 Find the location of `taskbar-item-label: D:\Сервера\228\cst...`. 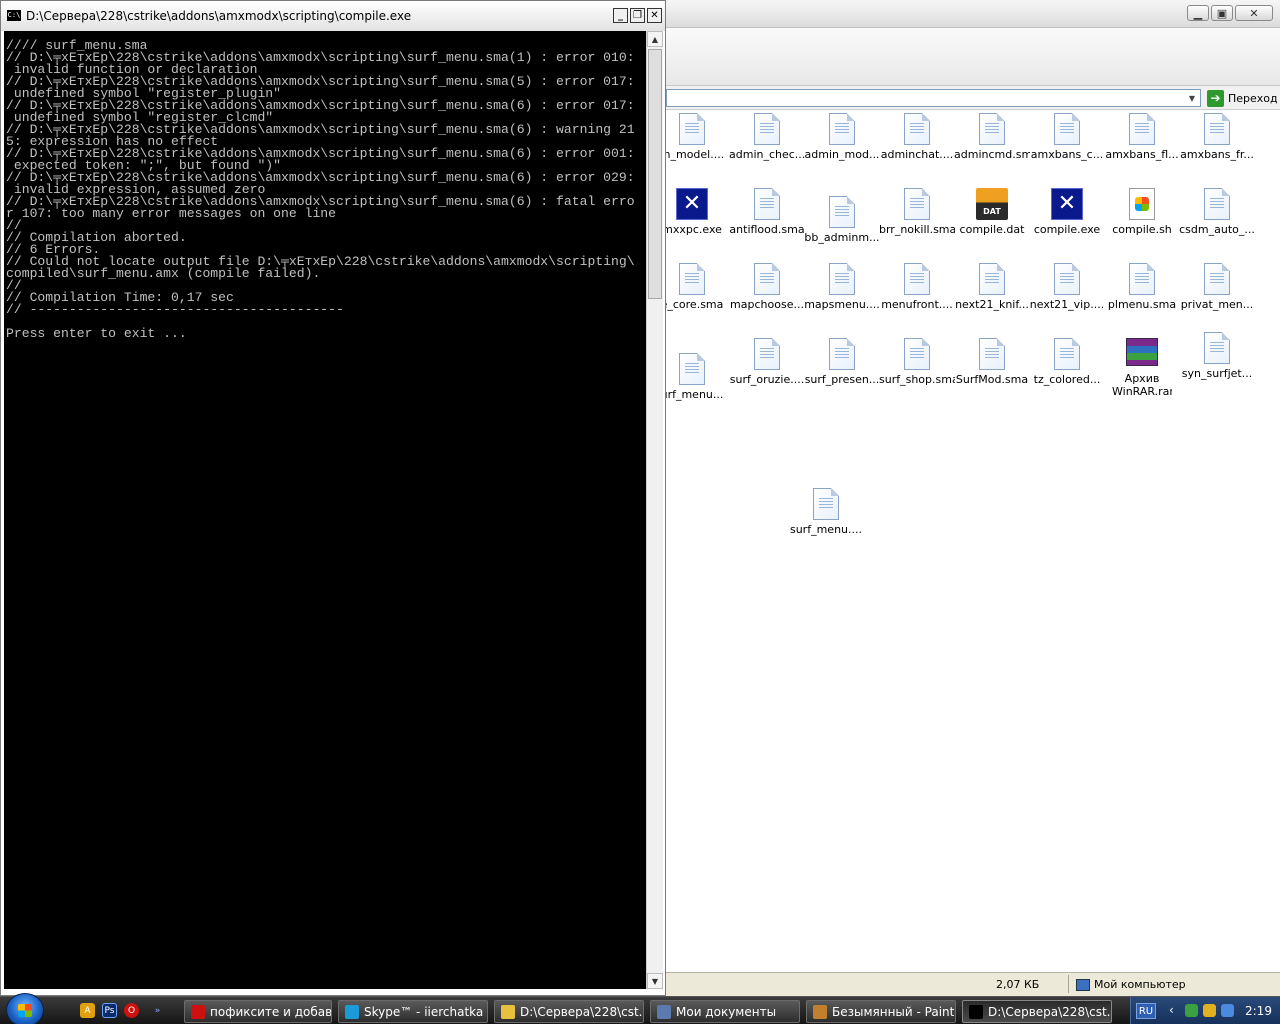

taskbar-item-label: D:\Сервера\228\cst... is located at coordinates (582, 1011).